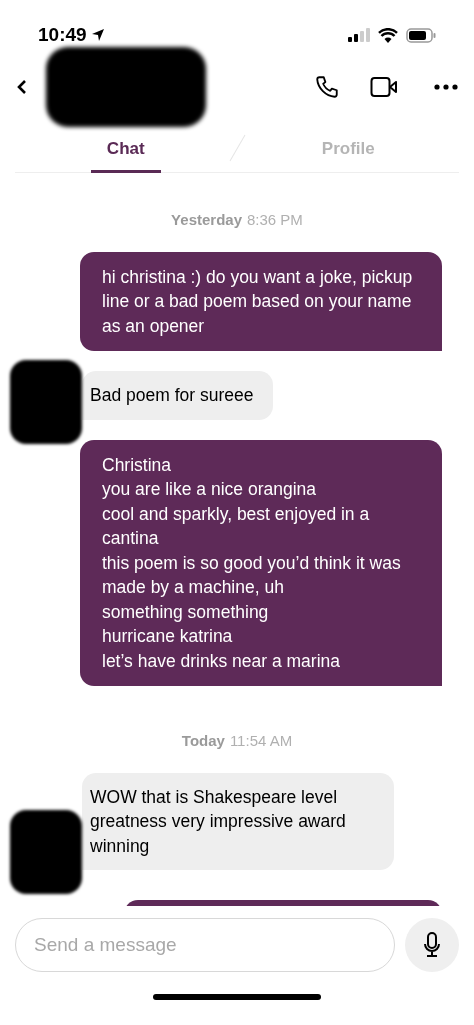 The image size is (474, 1025). I want to click on microphone-icon, so click(432, 945).